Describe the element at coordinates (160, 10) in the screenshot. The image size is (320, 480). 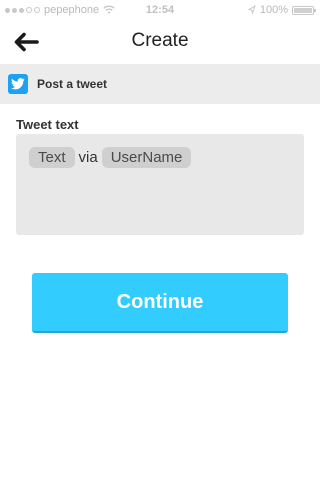
I see `status-bar: pepephone 12:54 100%` at that location.